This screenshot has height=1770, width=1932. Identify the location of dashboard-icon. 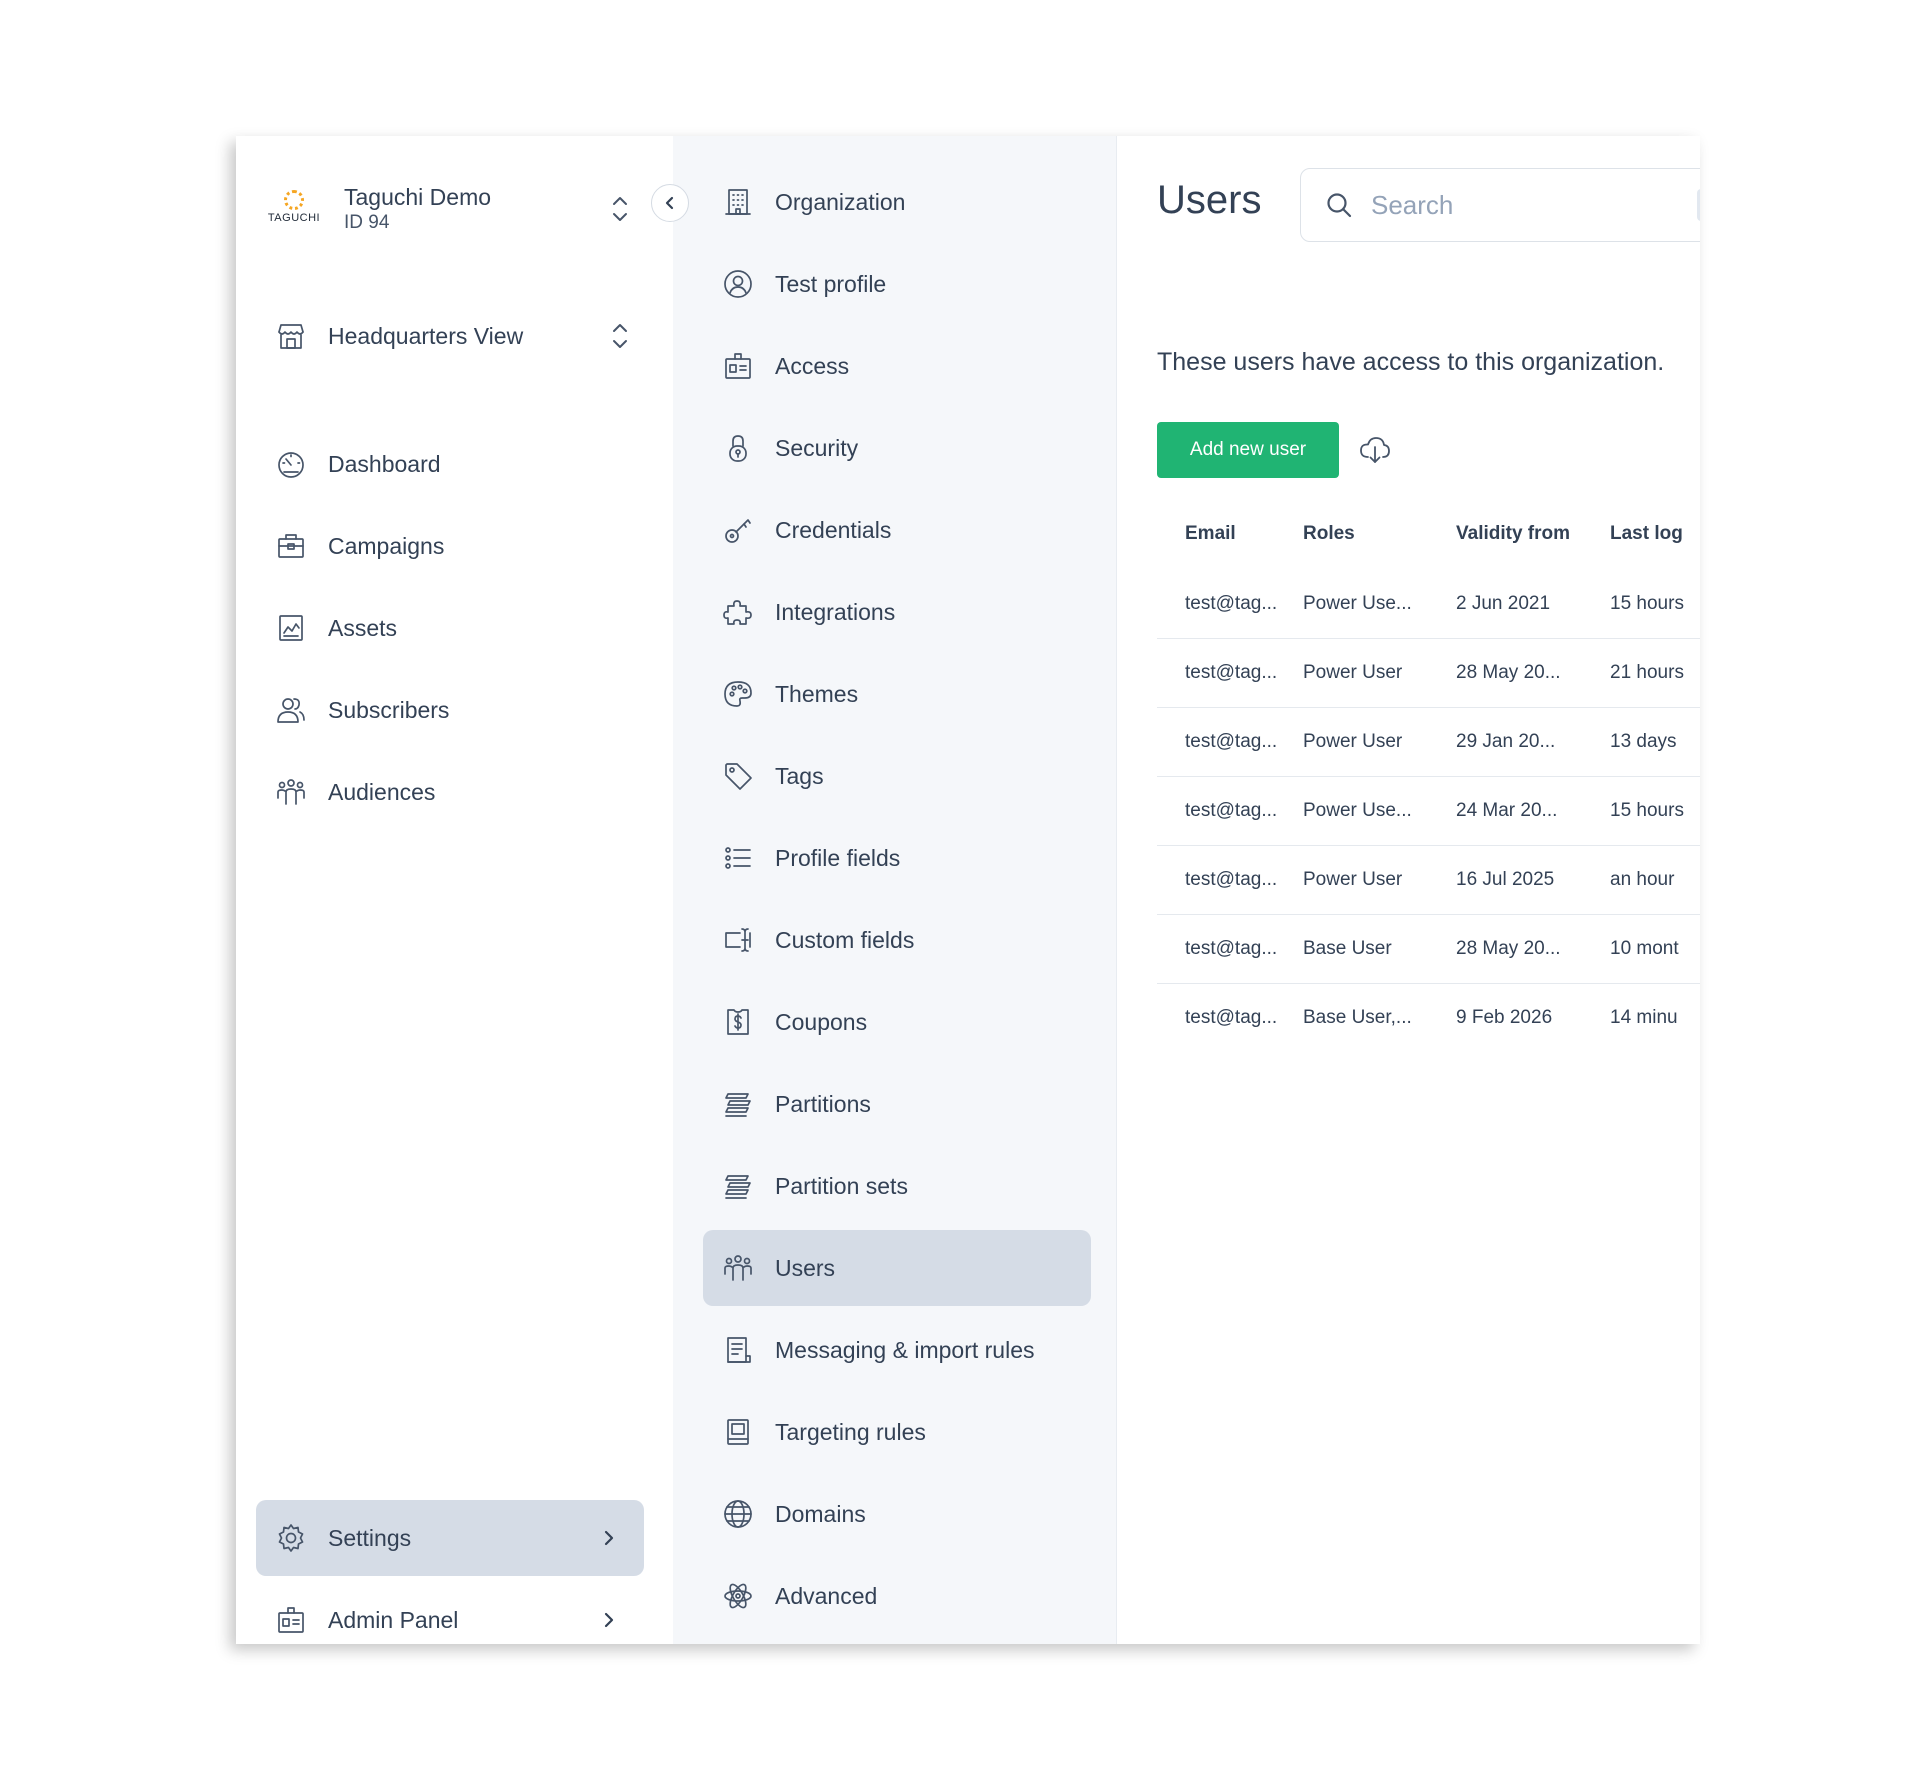
(291, 464).